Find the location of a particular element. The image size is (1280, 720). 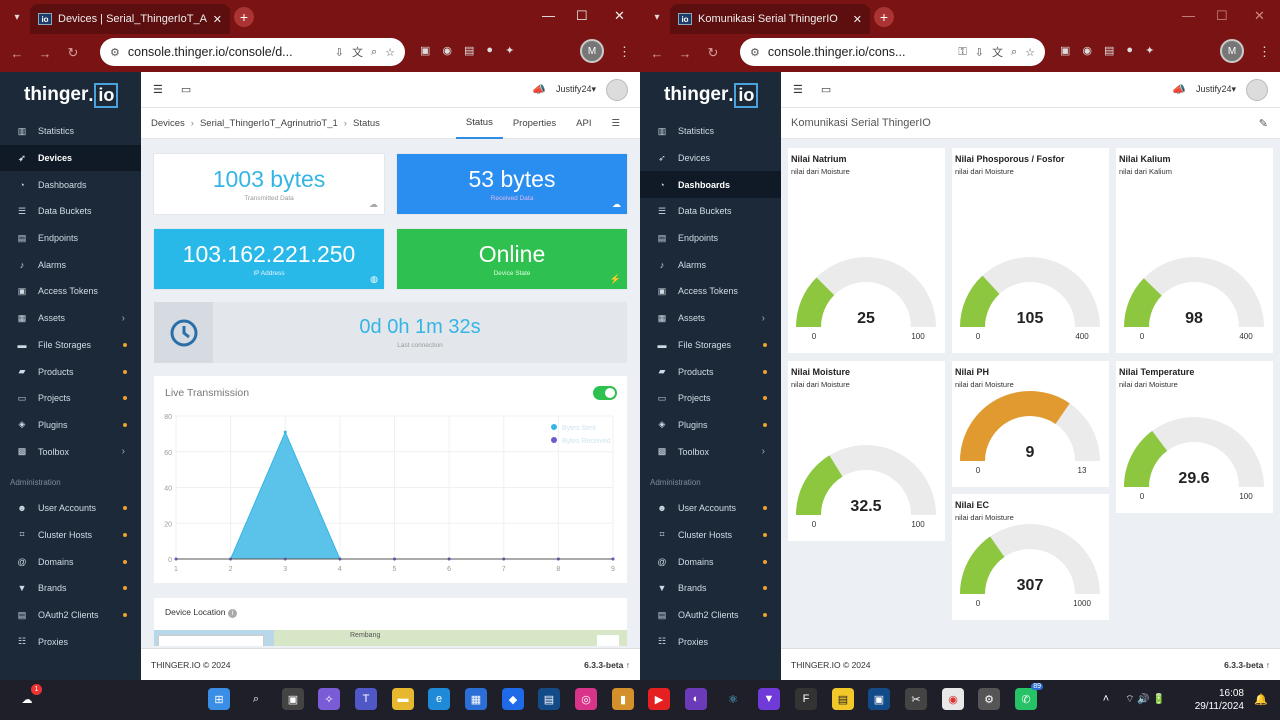

sidebar-item-data-buckets: ☰ Data Buckets is located at coordinates (70, 211).